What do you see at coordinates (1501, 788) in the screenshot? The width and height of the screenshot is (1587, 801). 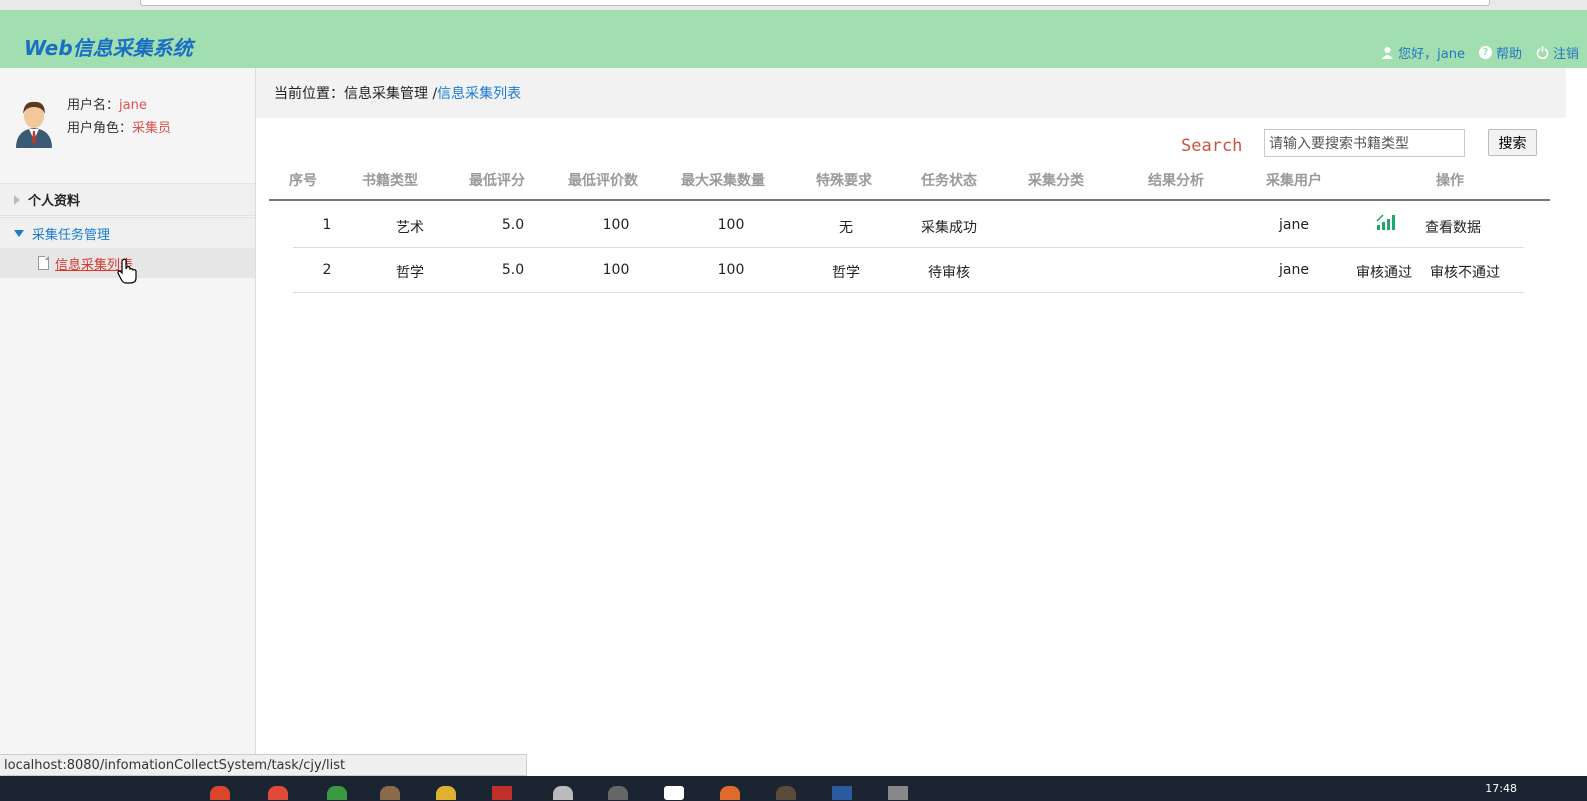 I see `taskbar-clock: 17:48` at bounding box center [1501, 788].